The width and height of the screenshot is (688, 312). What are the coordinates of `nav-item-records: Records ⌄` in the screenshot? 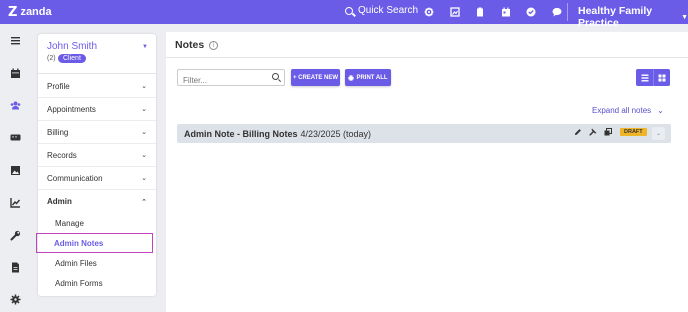 It's located at (97, 155).